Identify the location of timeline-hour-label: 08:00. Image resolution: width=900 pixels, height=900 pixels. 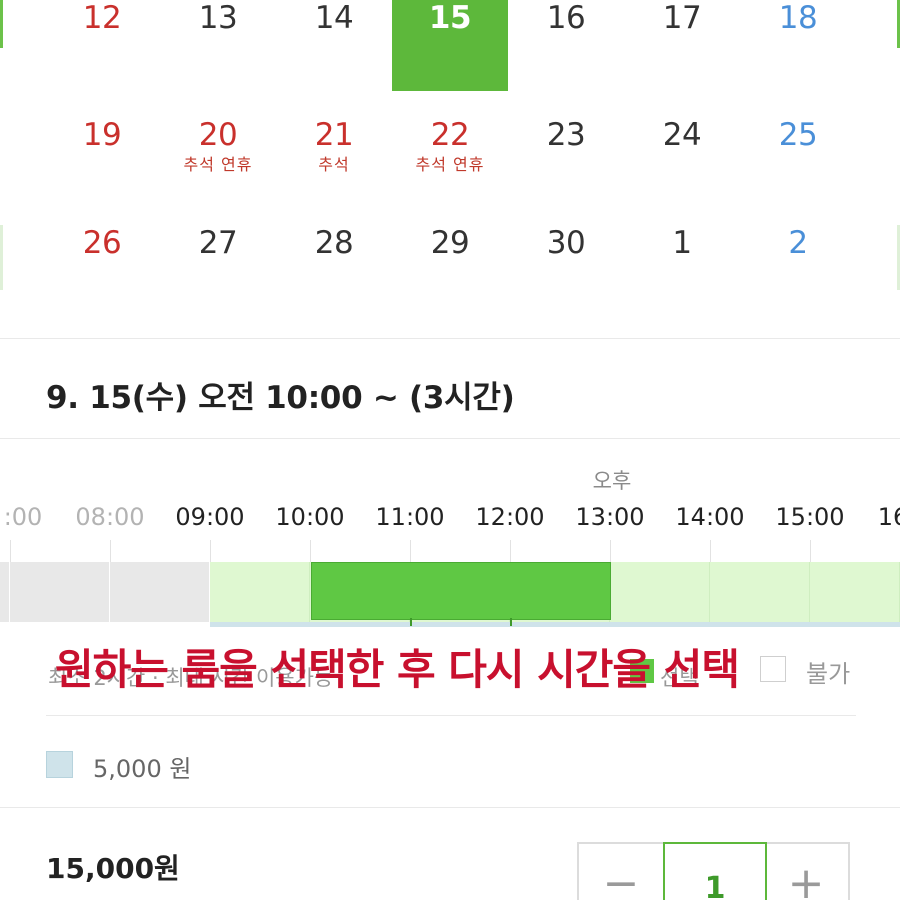
(110, 517).